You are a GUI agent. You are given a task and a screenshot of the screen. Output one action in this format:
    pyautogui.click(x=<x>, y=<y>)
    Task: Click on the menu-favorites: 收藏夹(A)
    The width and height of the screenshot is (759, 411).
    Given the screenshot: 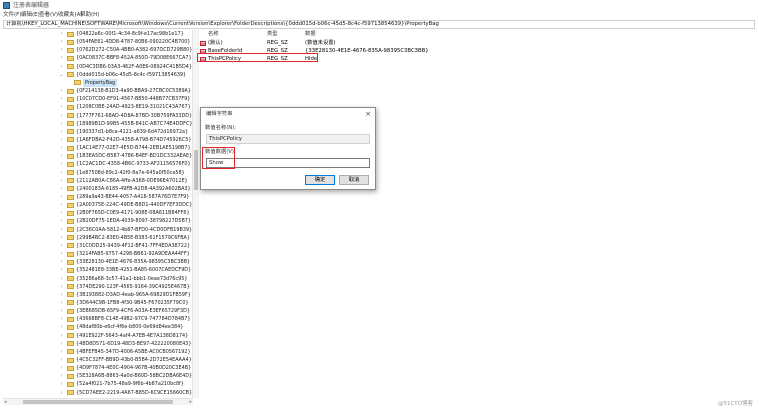 What is the action you would take?
    pyautogui.click(x=70, y=15)
    